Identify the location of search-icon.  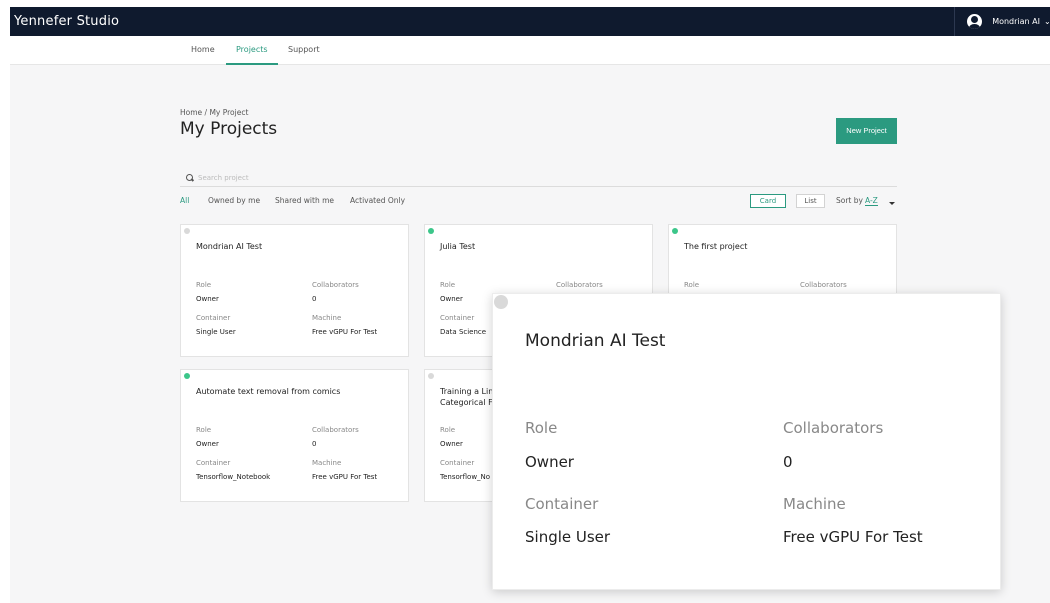
(190, 177).